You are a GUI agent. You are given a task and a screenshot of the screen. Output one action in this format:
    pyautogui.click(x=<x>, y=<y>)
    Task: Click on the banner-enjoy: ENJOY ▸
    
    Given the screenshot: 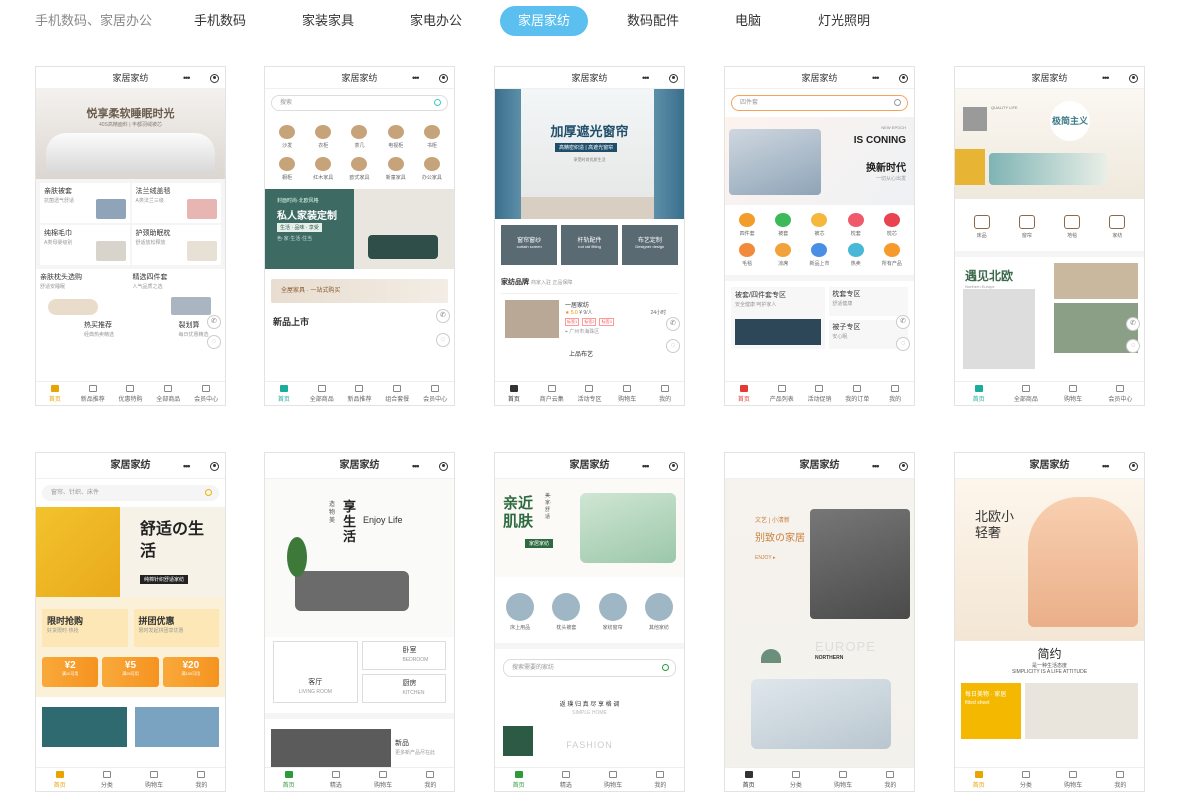 What is the action you would take?
    pyautogui.click(x=765, y=558)
    